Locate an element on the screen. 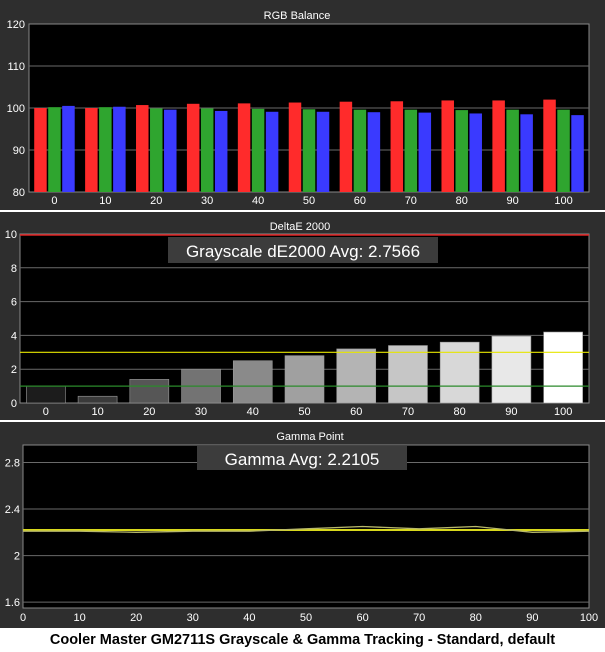 Image resolution: width=605 pixels, height=652 pixels. deltae-avg-annotation: Grayscale dE2000 Avg: 2.7566 is located at coordinates (303, 251).